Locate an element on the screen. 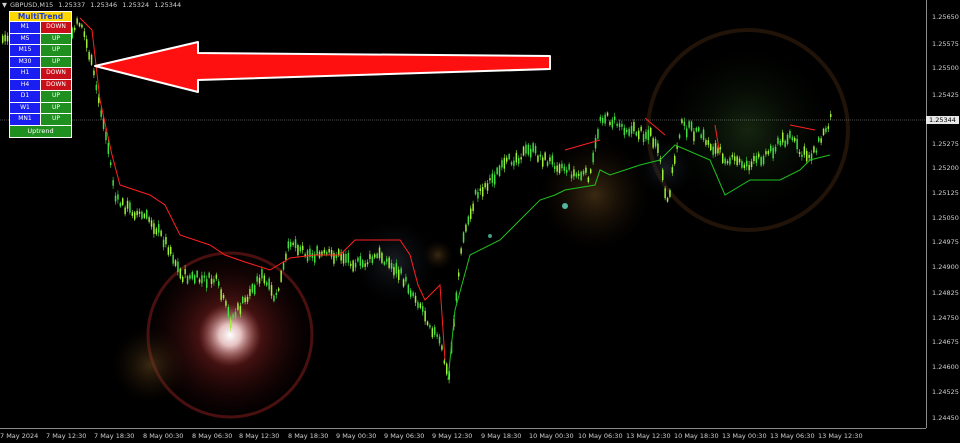 This screenshot has width=960, height=443. multitrend-row: M5 UP is located at coordinates (40, 39).